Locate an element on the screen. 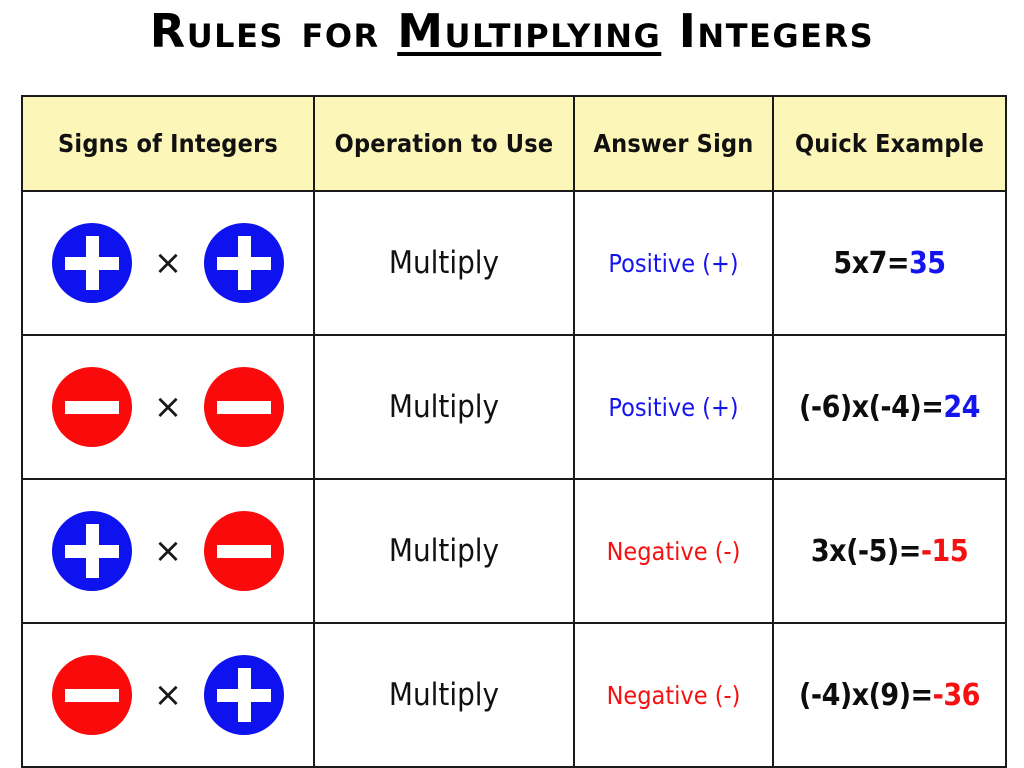 This screenshot has width=1024, height=768. quick-example-cell: (-6)x(-4)=24 is located at coordinates (889, 407).